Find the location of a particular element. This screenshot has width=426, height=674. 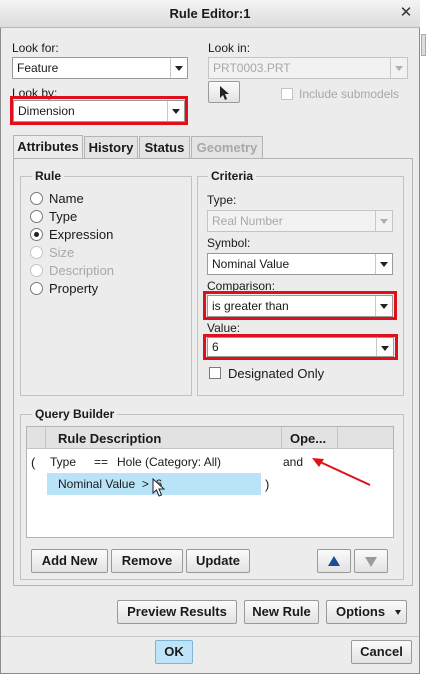

radio-property is located at coordinates (36, 288).